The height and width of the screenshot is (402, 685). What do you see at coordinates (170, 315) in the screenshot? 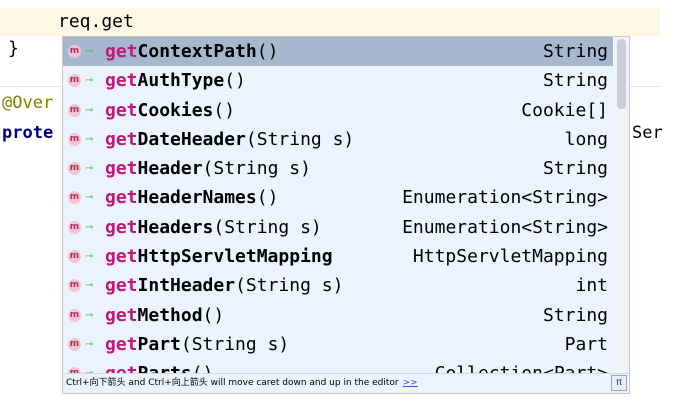
I see `method-name-rest: Method` at bounding box center [170, 315].